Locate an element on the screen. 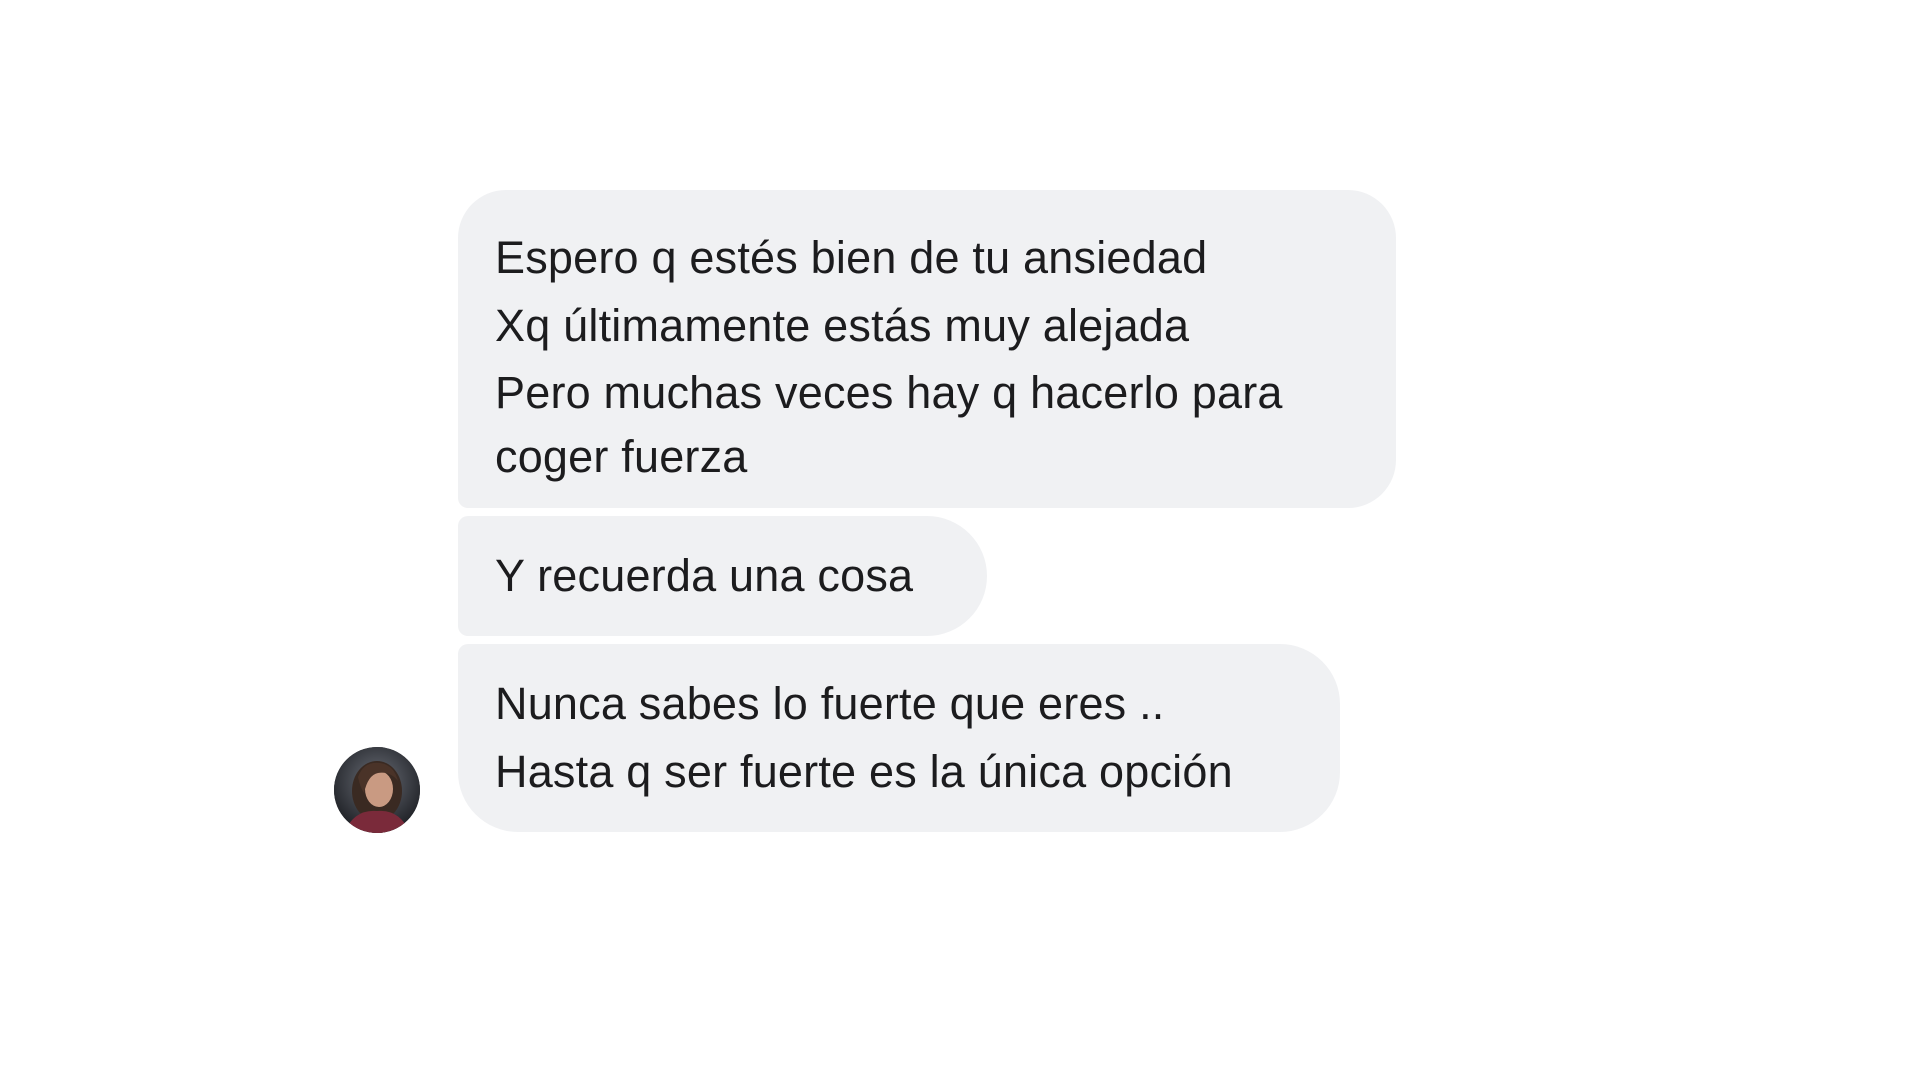  message-text-line: Y recuerda una cosa is located at coordinates (704, 575).